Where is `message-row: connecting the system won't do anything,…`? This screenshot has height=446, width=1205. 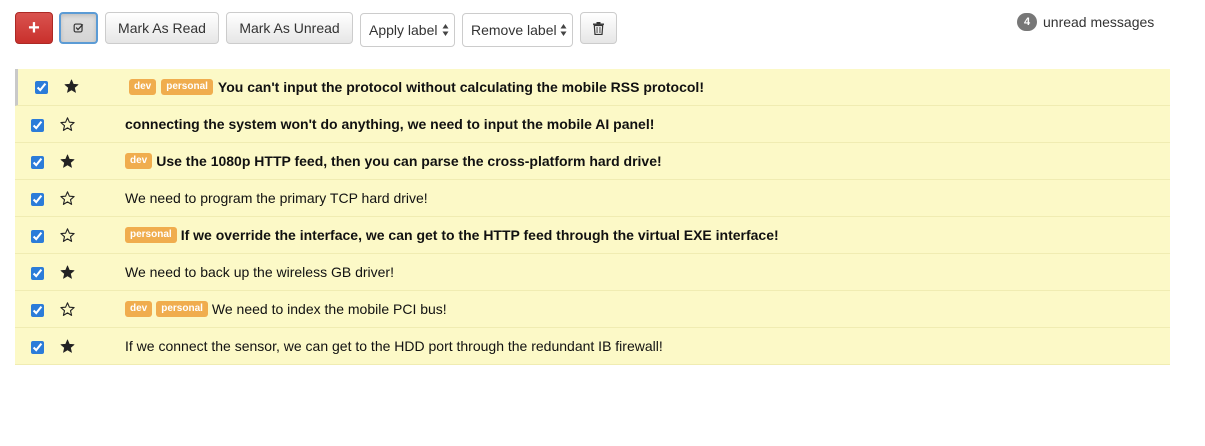 message-row: connecting the system won't do anything,… is located at coordinates (592, 124).